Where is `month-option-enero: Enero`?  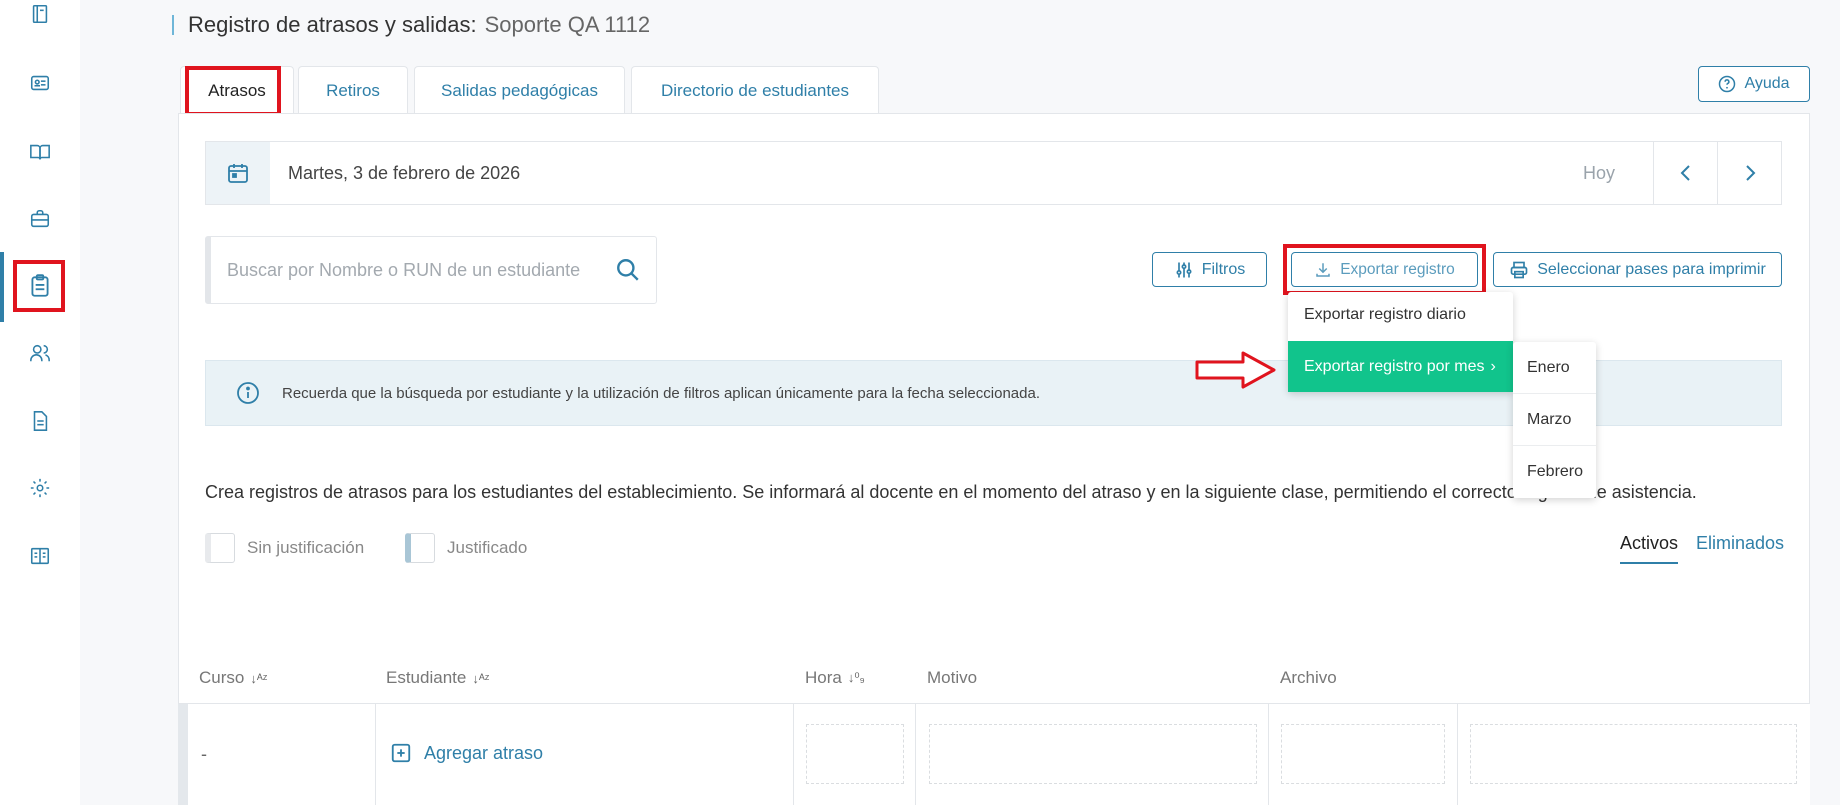
month-option-enero: Enero is located at coordinates (1554, 368).